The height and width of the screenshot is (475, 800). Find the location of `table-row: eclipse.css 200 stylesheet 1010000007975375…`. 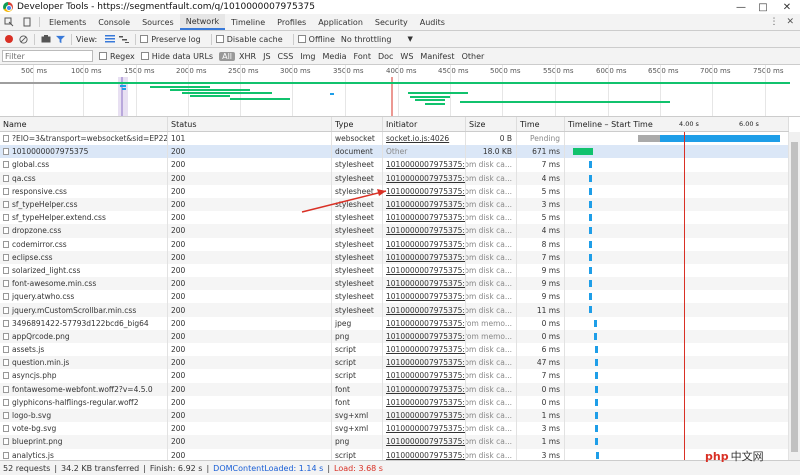

table-row: eclipse.css 200 stylesheet 1010000007975375… is located at coordinates (394, 257).